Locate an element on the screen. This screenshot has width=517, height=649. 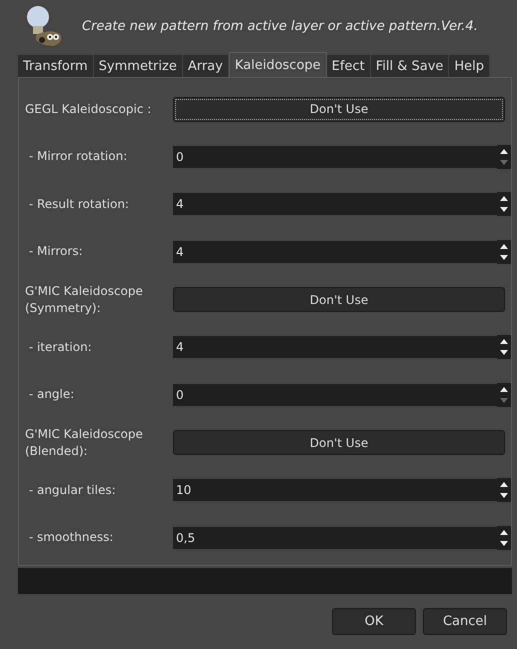
field-label: G'MIC Kaleidoscope (Symmetry): is located at coordinates (84, 299).